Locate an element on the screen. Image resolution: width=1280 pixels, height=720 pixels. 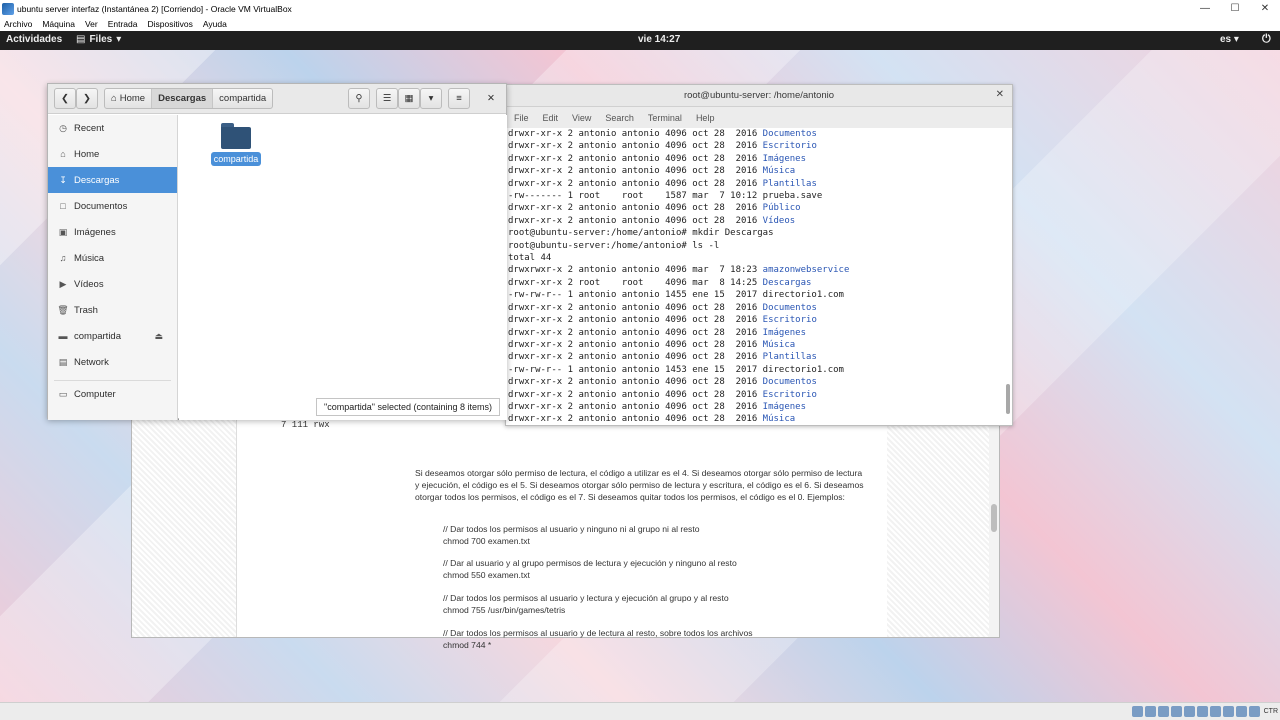
grid-view-button: ▦ is located at coordinates (409, 98).